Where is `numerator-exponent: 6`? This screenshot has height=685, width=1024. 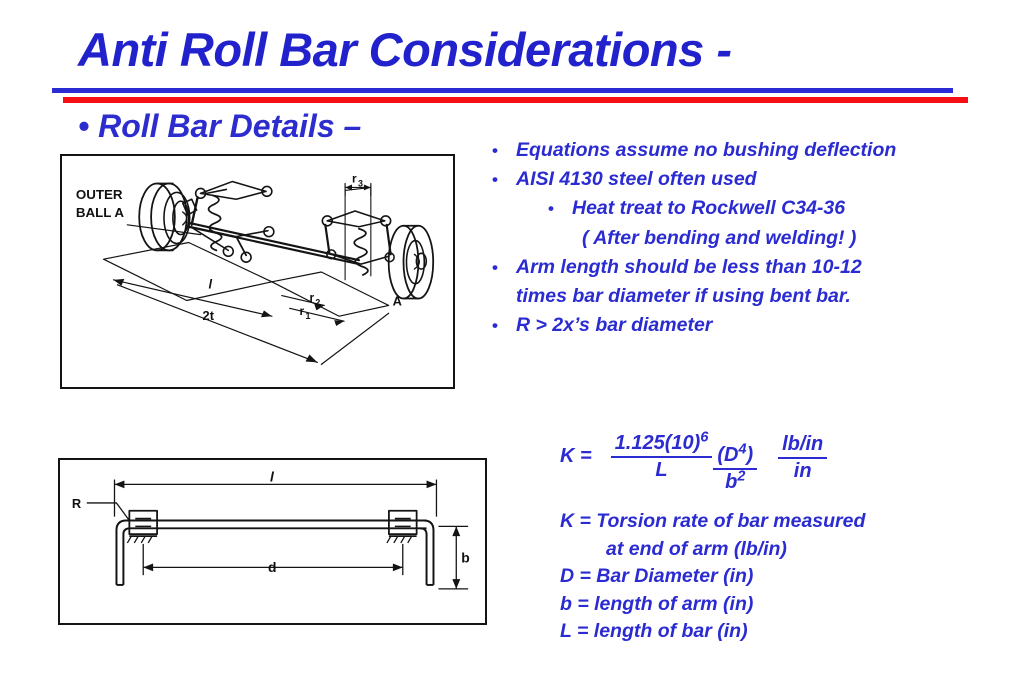
numerator-exponent: 6 is located at coordinates (704, 437).